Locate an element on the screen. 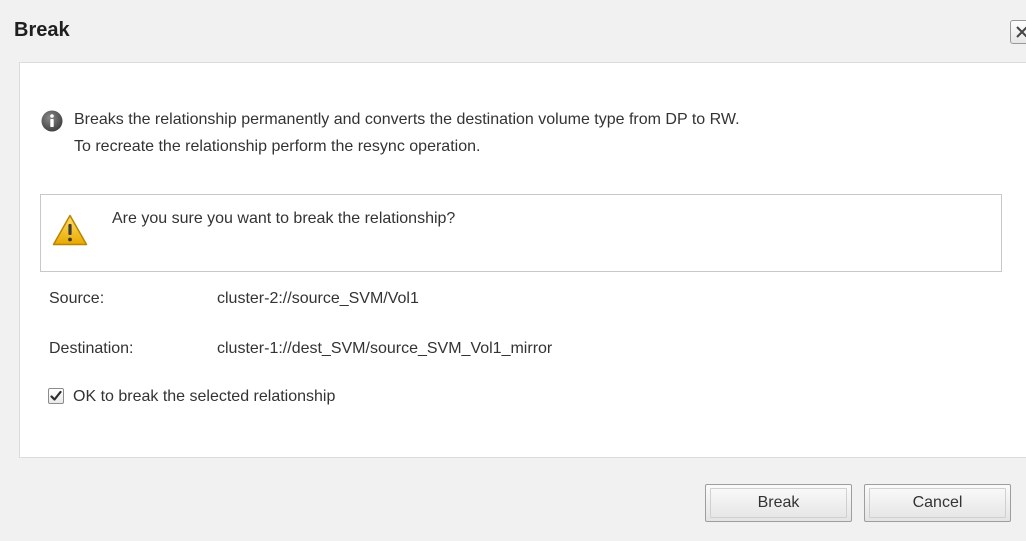  destination-label: Destination: is located at coordinates (91, 348).